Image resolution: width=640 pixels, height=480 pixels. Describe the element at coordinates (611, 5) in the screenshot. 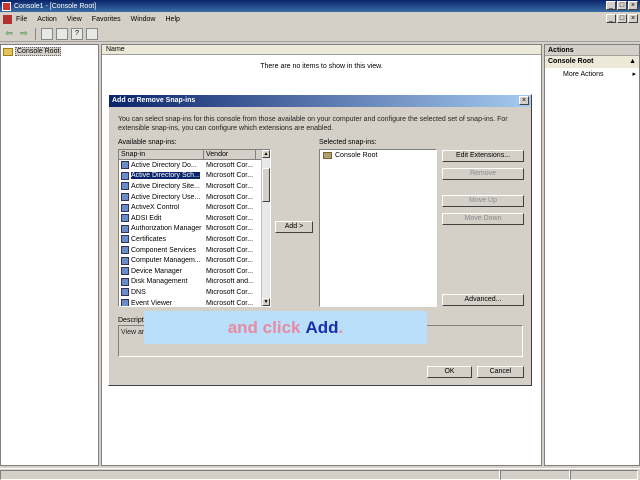

I see `minimize-button: _` at that location.